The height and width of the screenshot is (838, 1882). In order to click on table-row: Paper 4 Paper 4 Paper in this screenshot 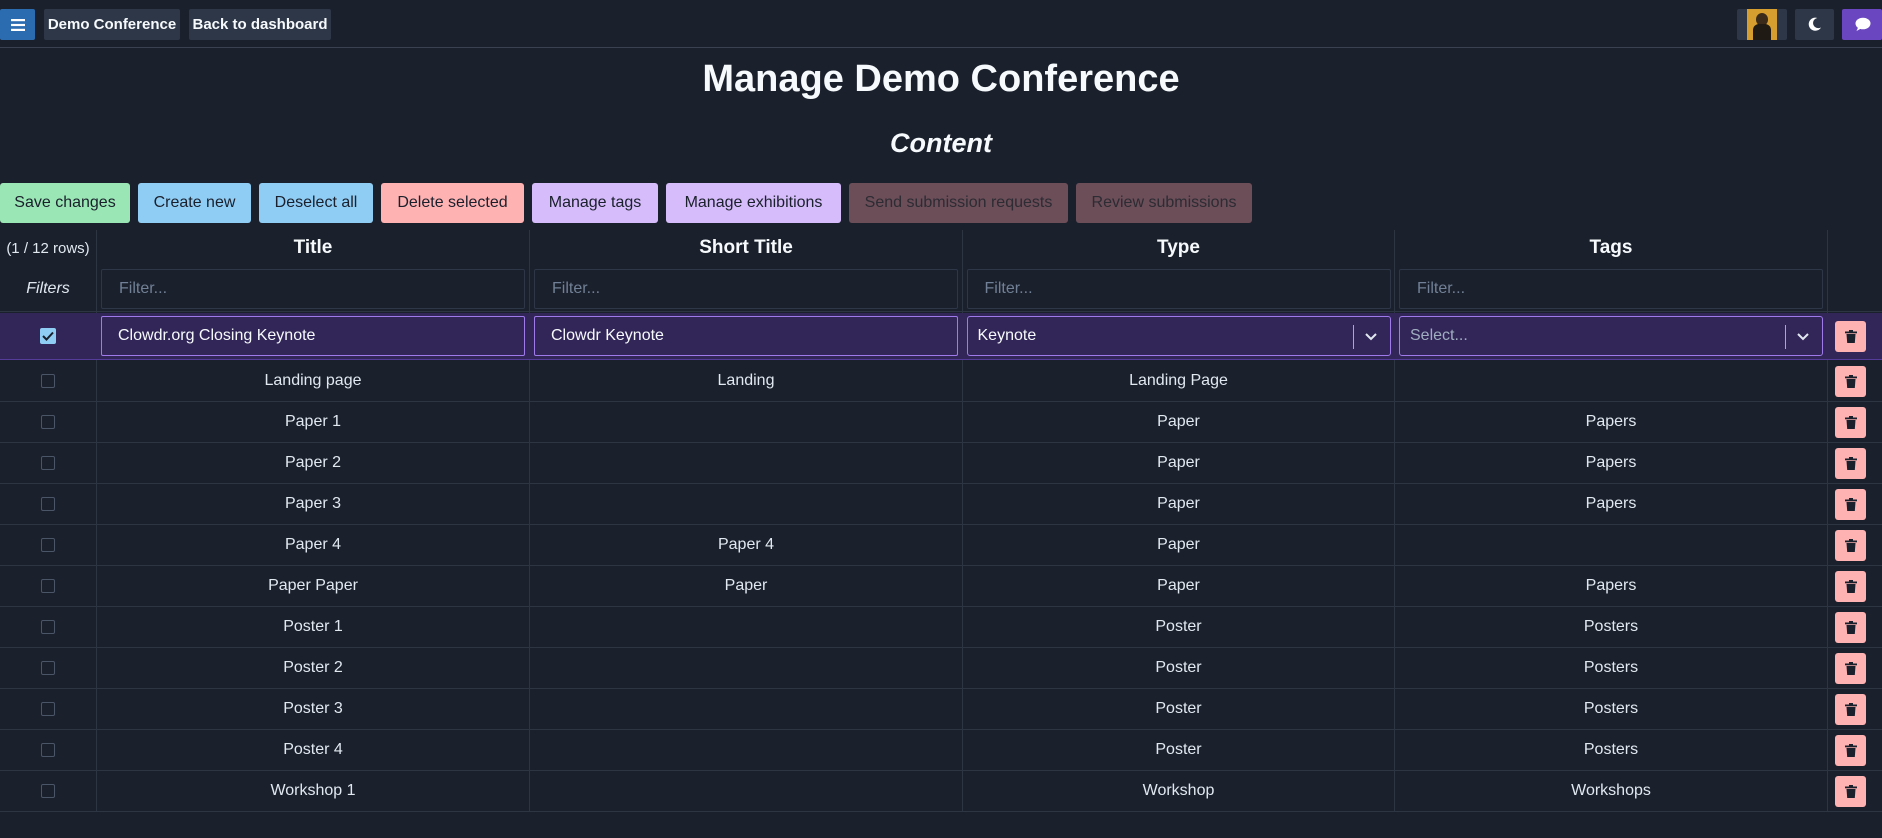, I will do `click(941, 545)`.